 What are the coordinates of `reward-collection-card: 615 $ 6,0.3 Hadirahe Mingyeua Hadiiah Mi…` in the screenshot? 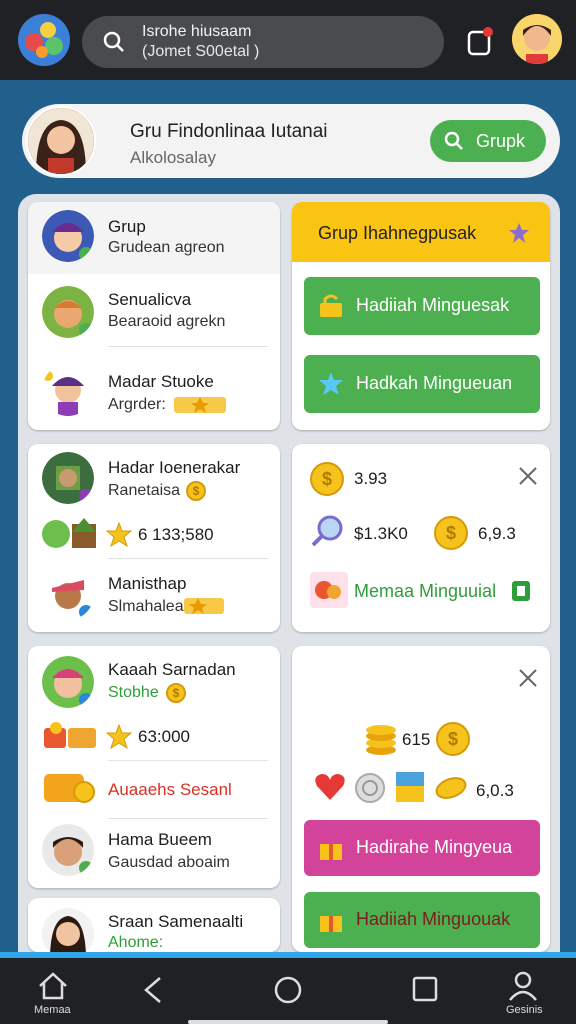 It's located at (421, 799).